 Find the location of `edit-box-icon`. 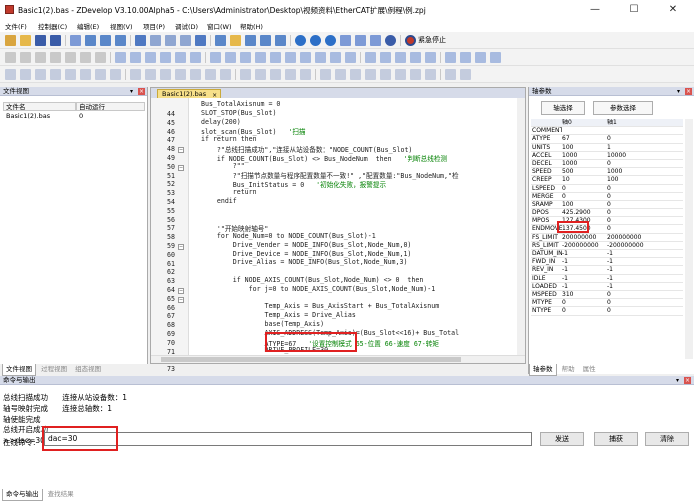

edit-box-icon is located at coordinates (180, 57).